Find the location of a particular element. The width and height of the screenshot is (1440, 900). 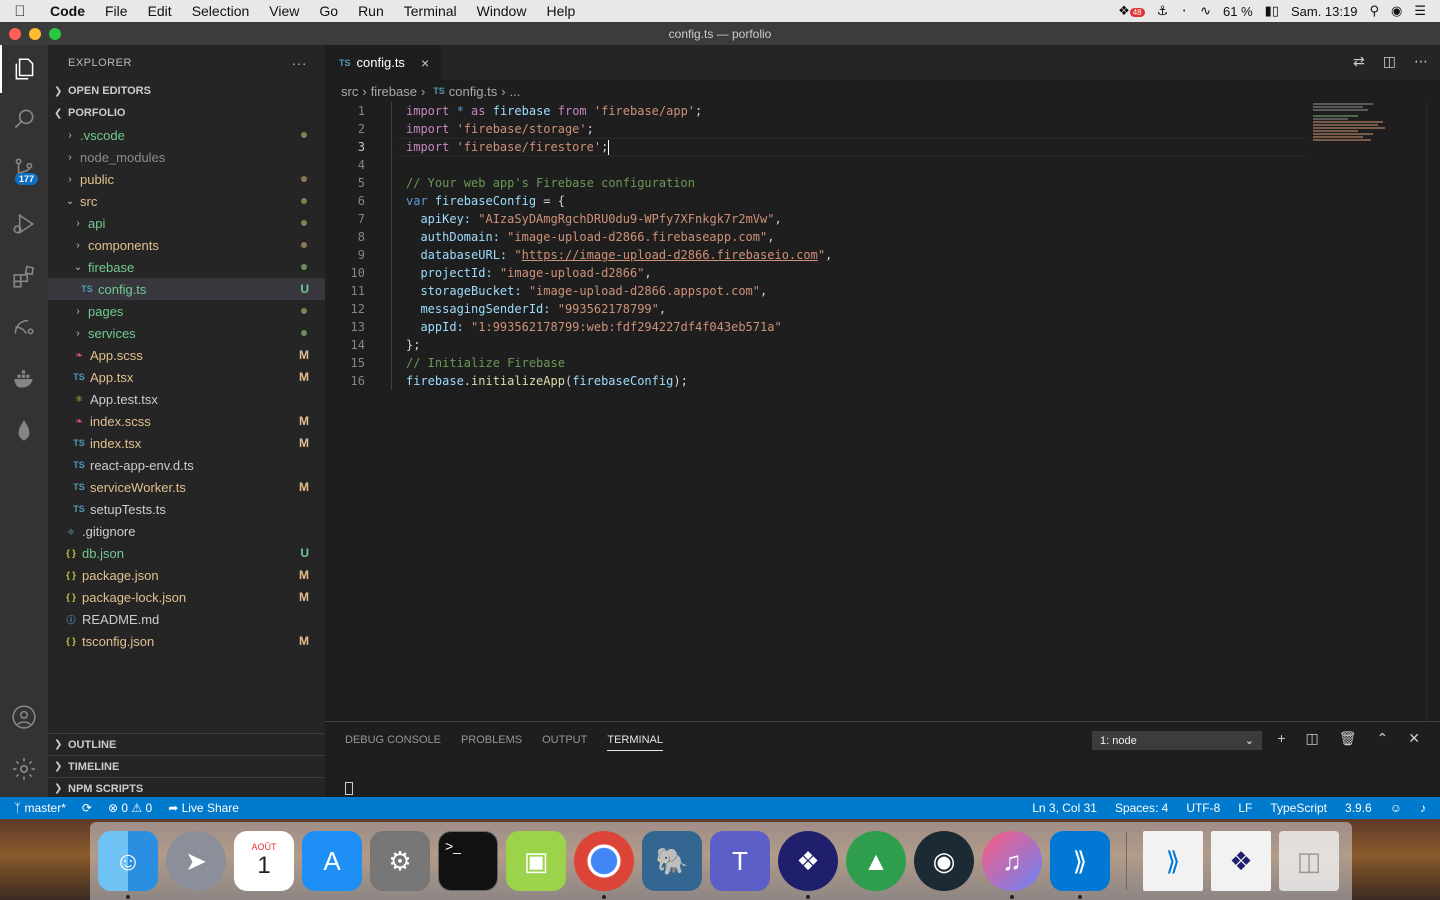

trash-icon: ◫ is located at coordinates (1309, 861).